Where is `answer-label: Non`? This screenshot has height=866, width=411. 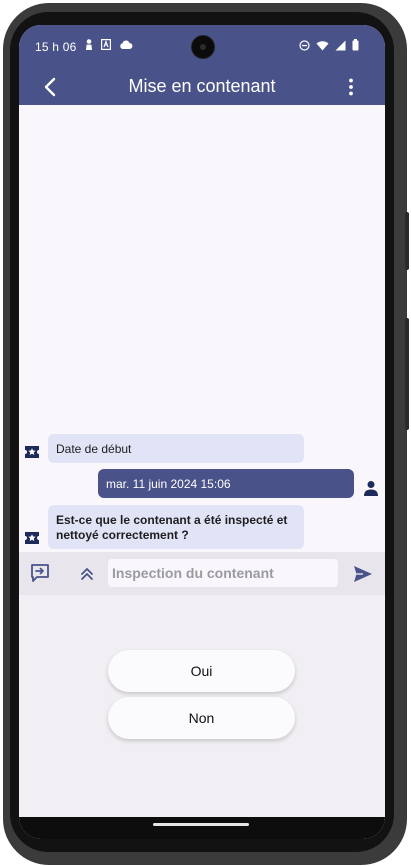
answer-label: Non is located at coordinates (201, 718).